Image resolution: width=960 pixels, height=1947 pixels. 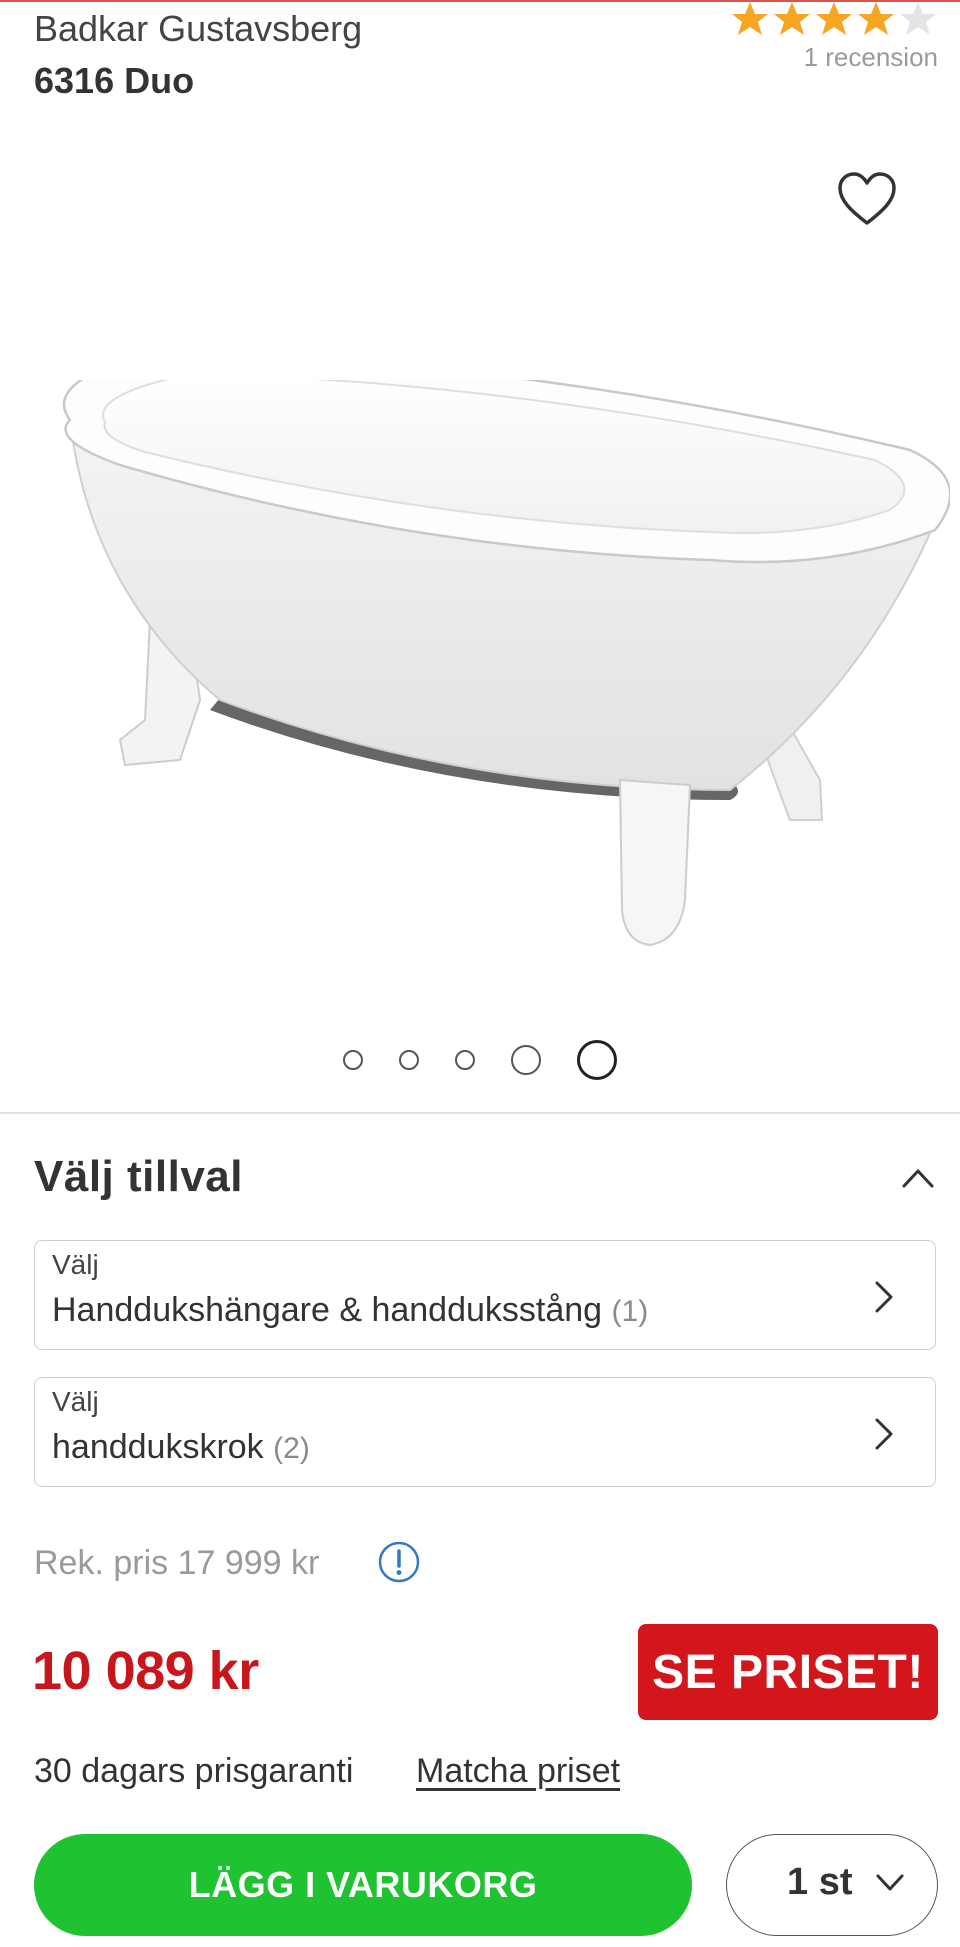 I want to click on option-select-towel-hook: Välj handdukskrok (2), so click(x=485, y=1432).